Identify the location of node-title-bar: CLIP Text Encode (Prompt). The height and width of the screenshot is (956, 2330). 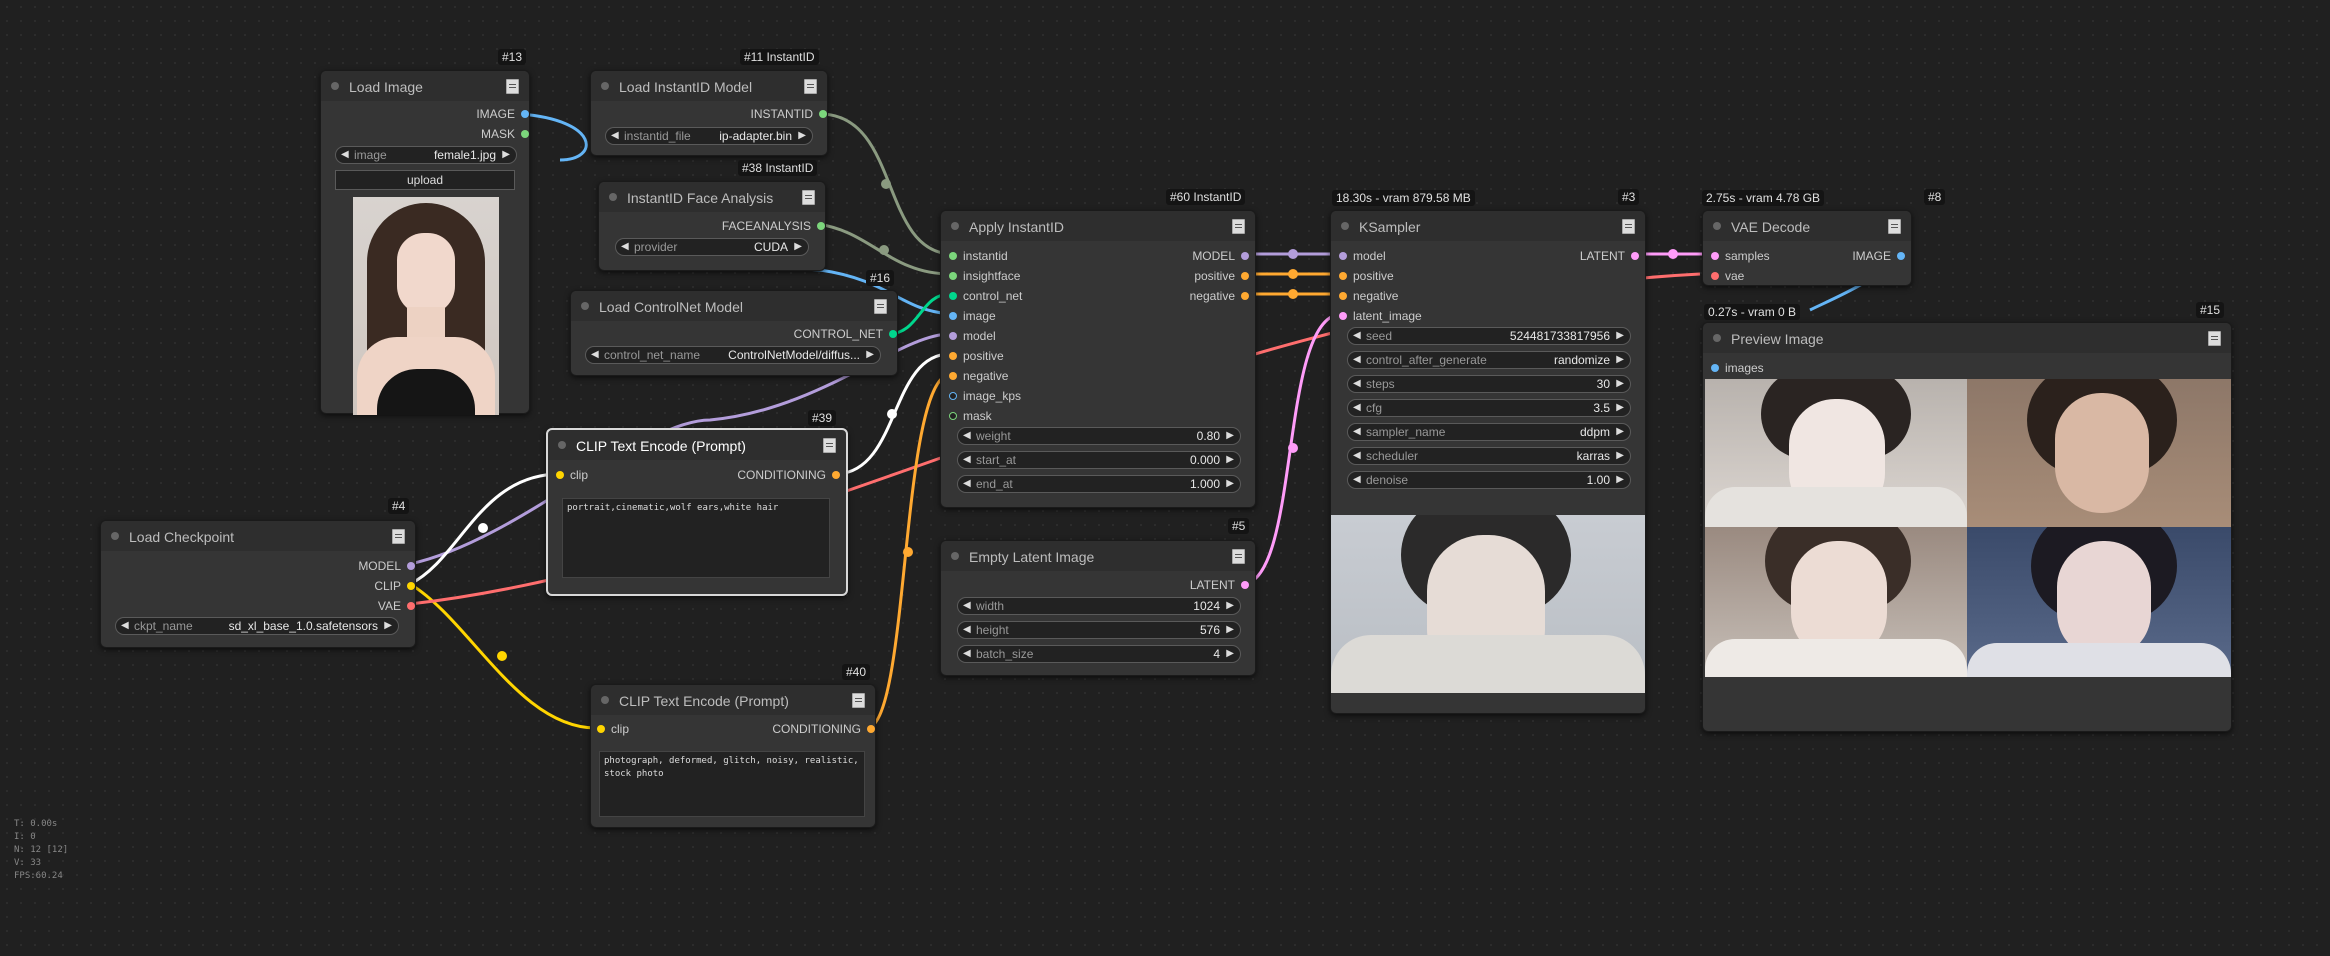
(697, 445).